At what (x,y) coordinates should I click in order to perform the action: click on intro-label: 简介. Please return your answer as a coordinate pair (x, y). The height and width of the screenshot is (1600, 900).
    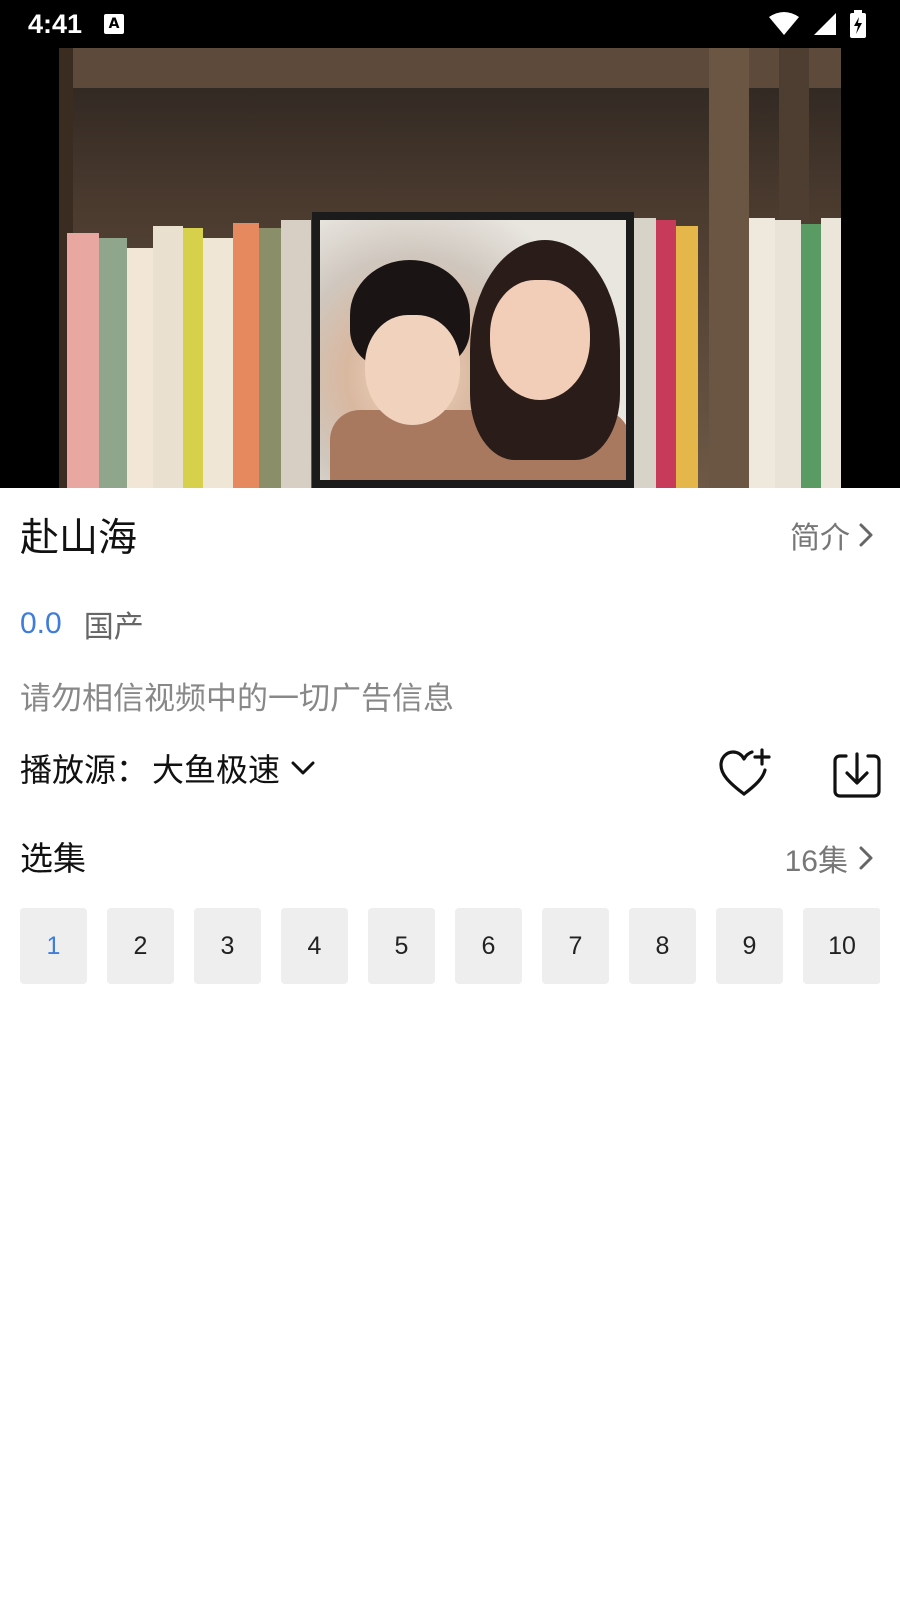
    Looking at the image, I should click on (820, 538).